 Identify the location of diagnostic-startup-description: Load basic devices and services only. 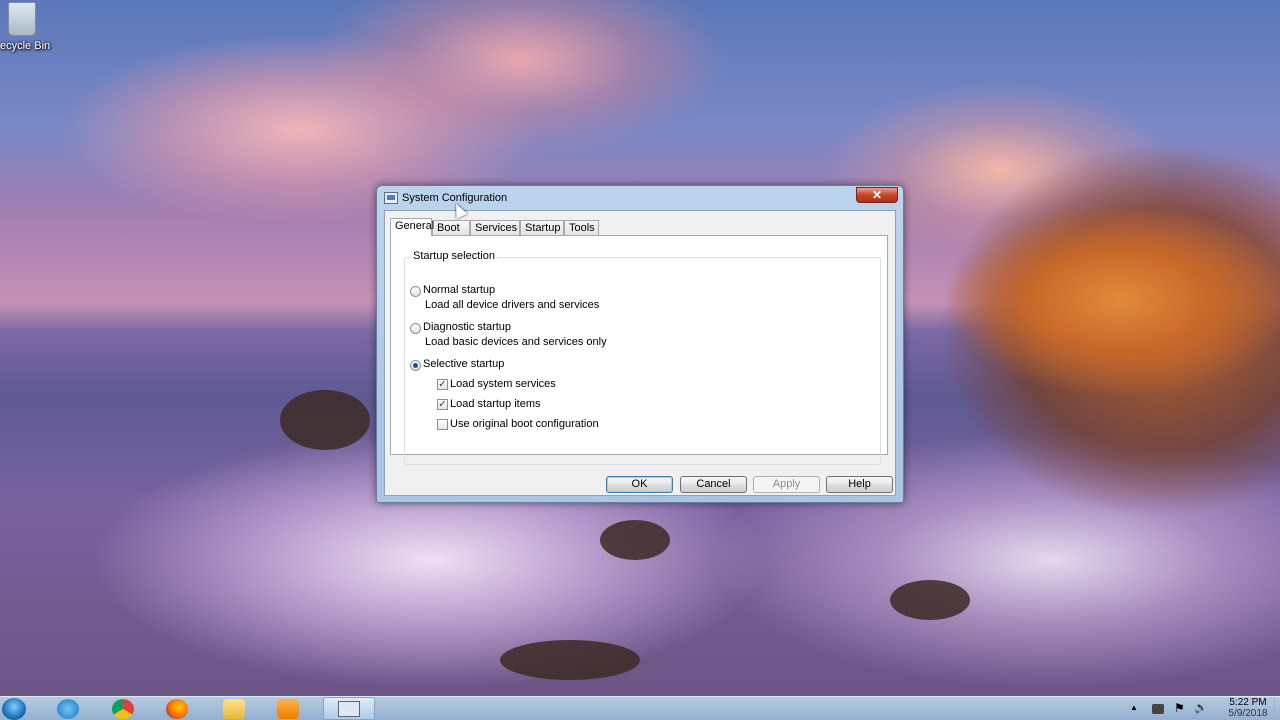
(516, 342).